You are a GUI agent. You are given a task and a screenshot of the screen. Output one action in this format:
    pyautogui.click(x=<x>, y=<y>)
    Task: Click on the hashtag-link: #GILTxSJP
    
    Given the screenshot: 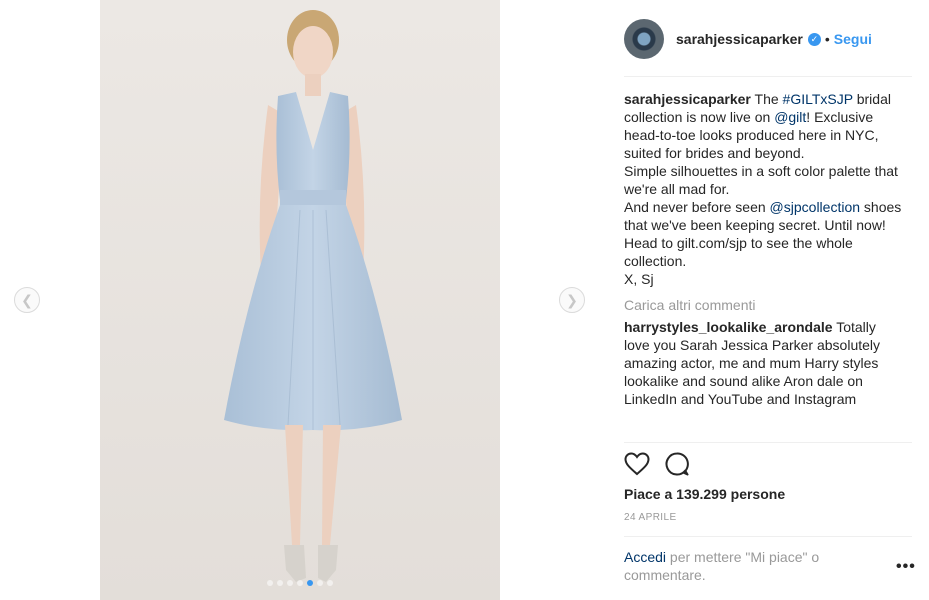 What is the action you would take?
    pyautogui.click(x=818, y=99)
    